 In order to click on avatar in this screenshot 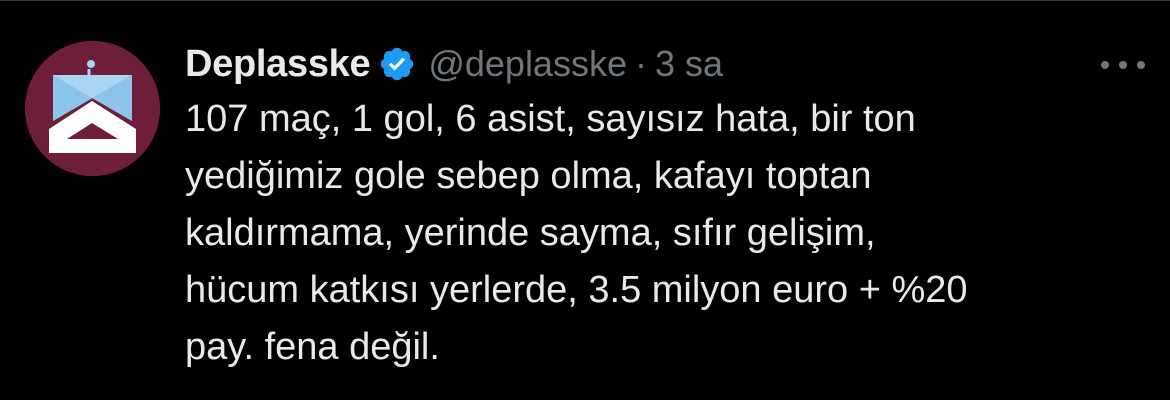, I will do `click(92, 108)`.